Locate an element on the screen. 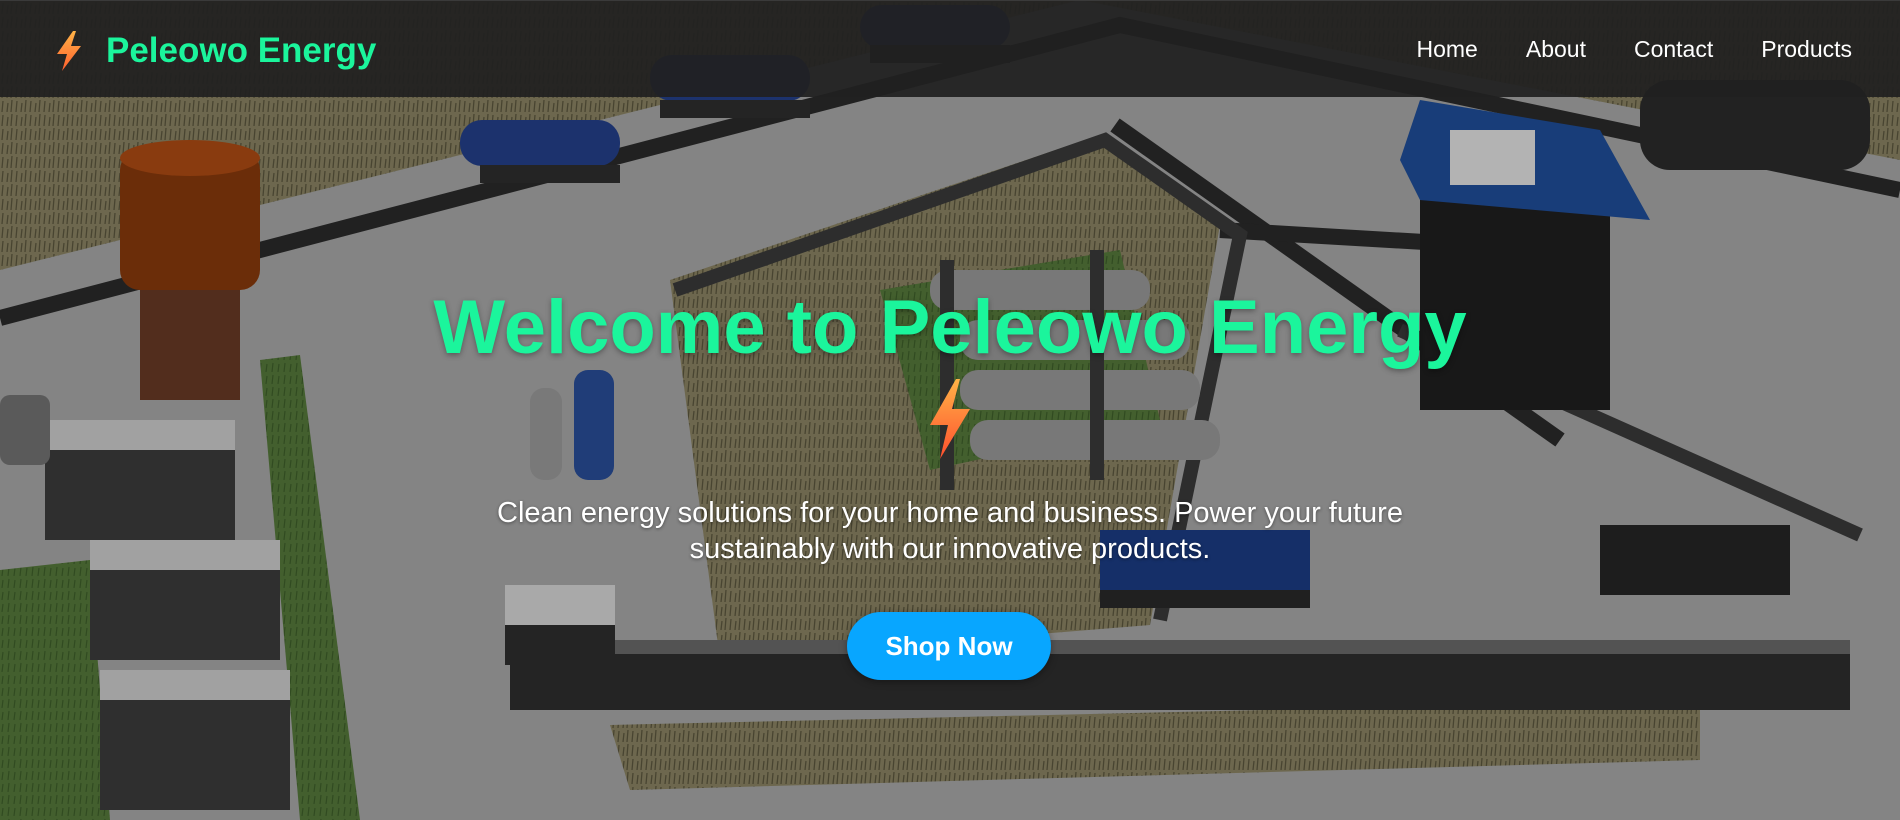 This screenshot has height=820, width=1900. shop-now-button: Shop Now is located at coordinates (949, 646).